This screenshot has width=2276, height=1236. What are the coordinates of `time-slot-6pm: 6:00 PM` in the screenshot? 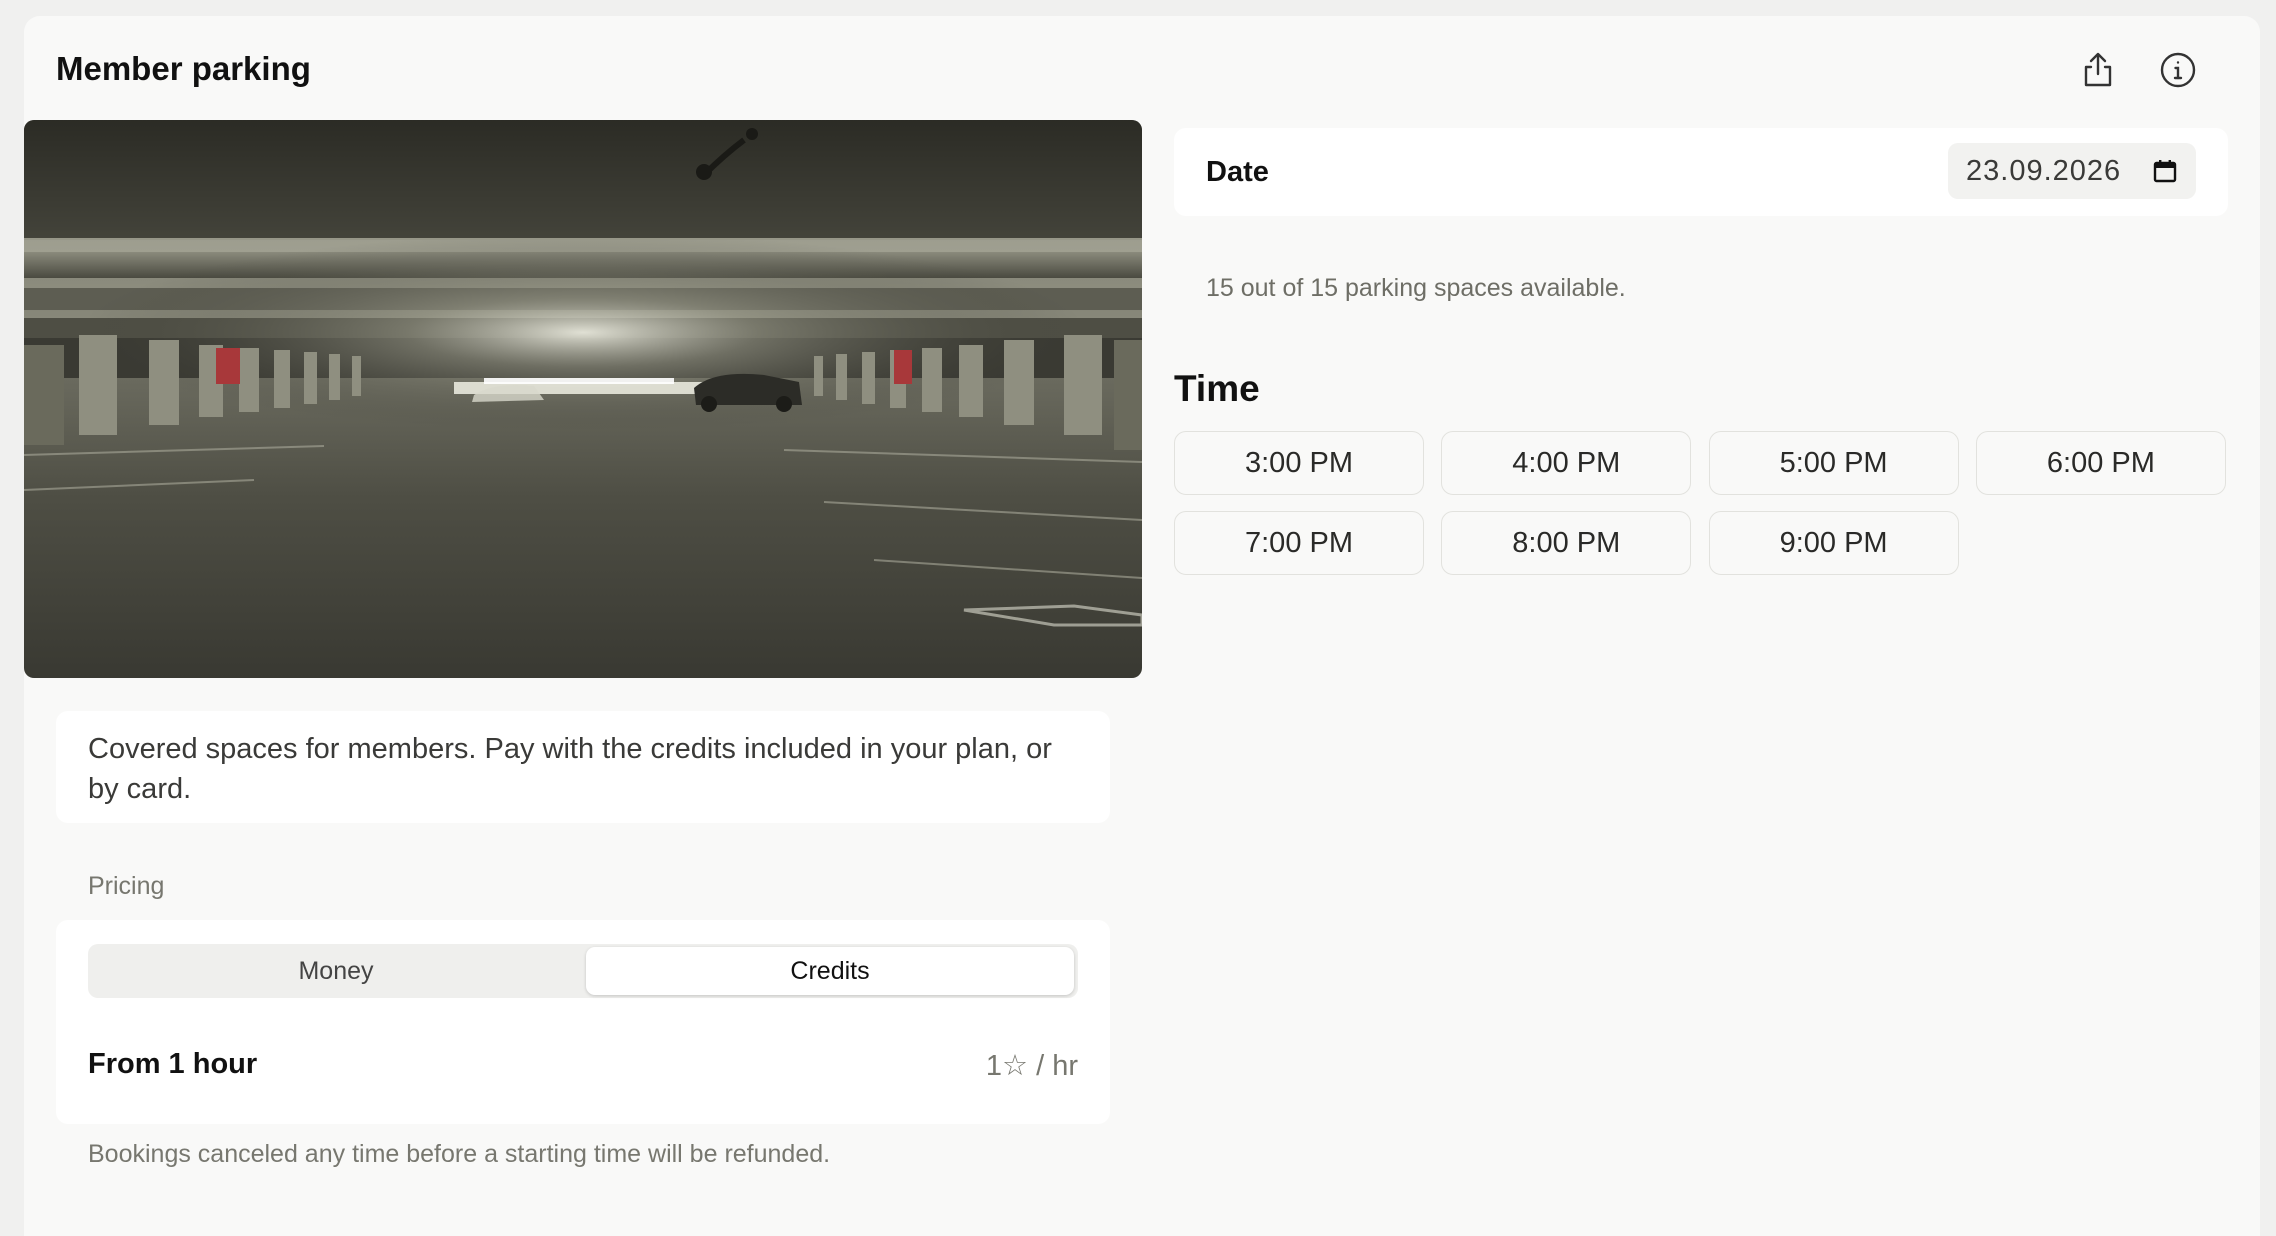 It's located at (2100, 463).